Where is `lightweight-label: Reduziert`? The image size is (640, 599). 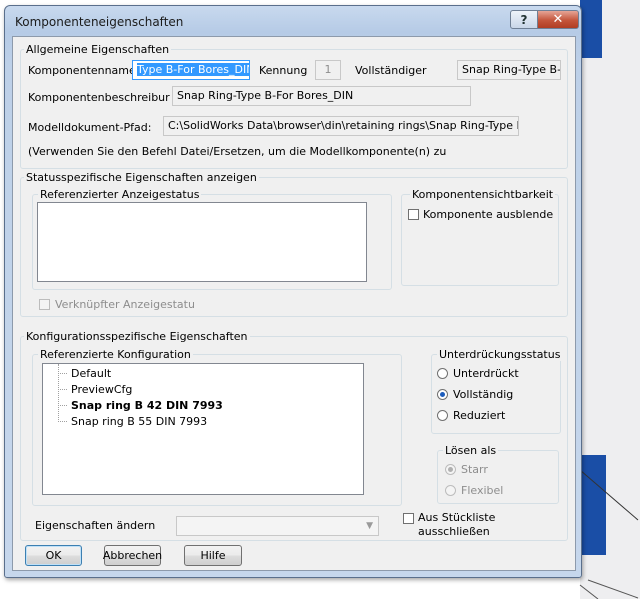
lightweight-label: Reduziert is located at coordinates (479, 415).